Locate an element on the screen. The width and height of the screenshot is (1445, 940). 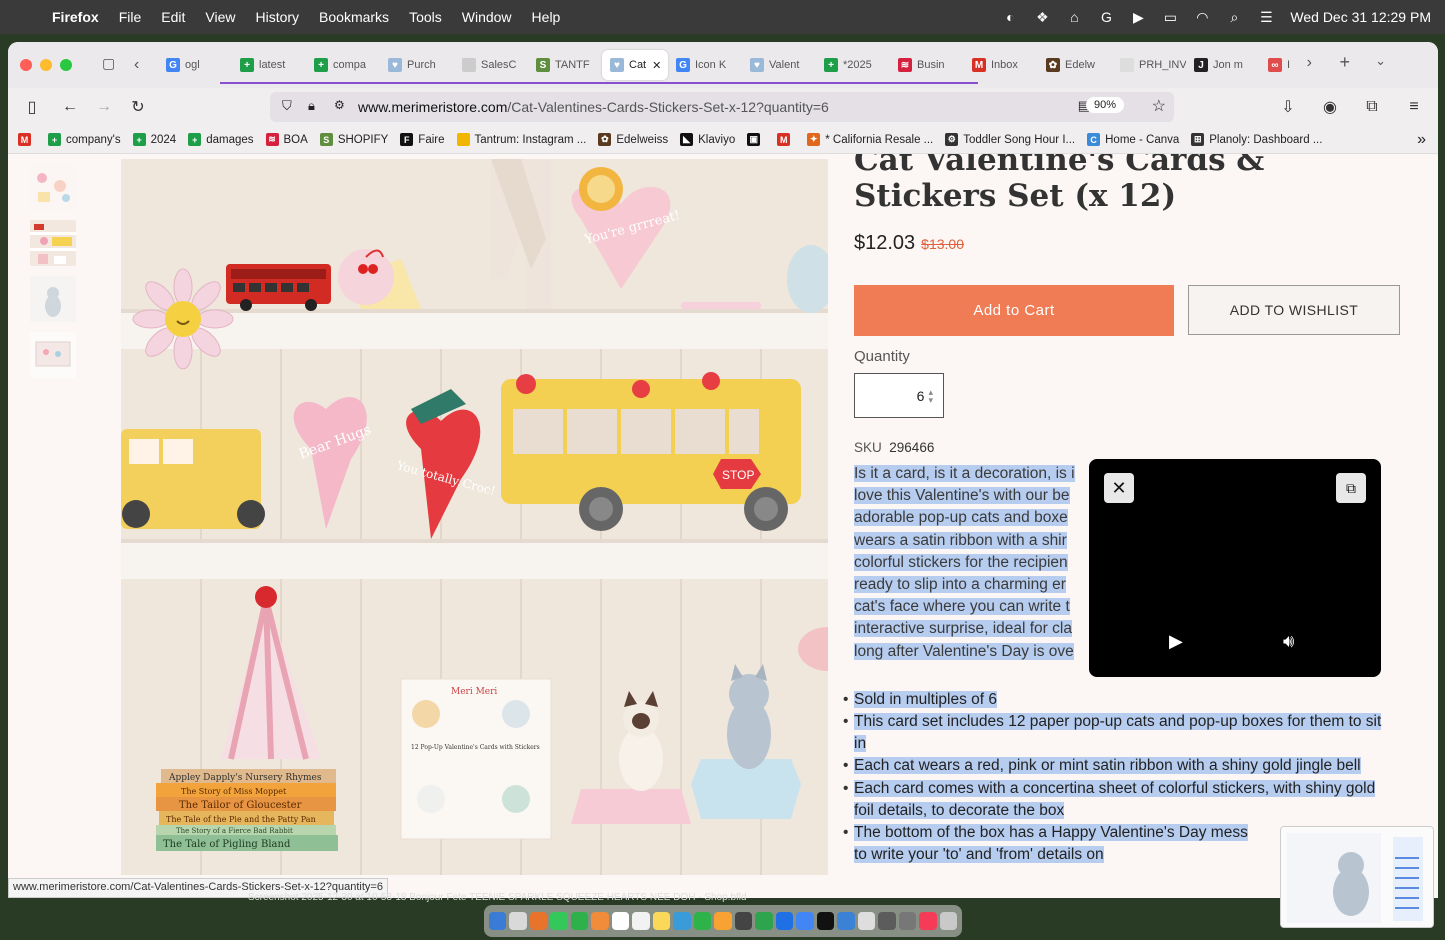
bookmark-item-9: ◣ Klaviyo is located at coordinates (707, 139).